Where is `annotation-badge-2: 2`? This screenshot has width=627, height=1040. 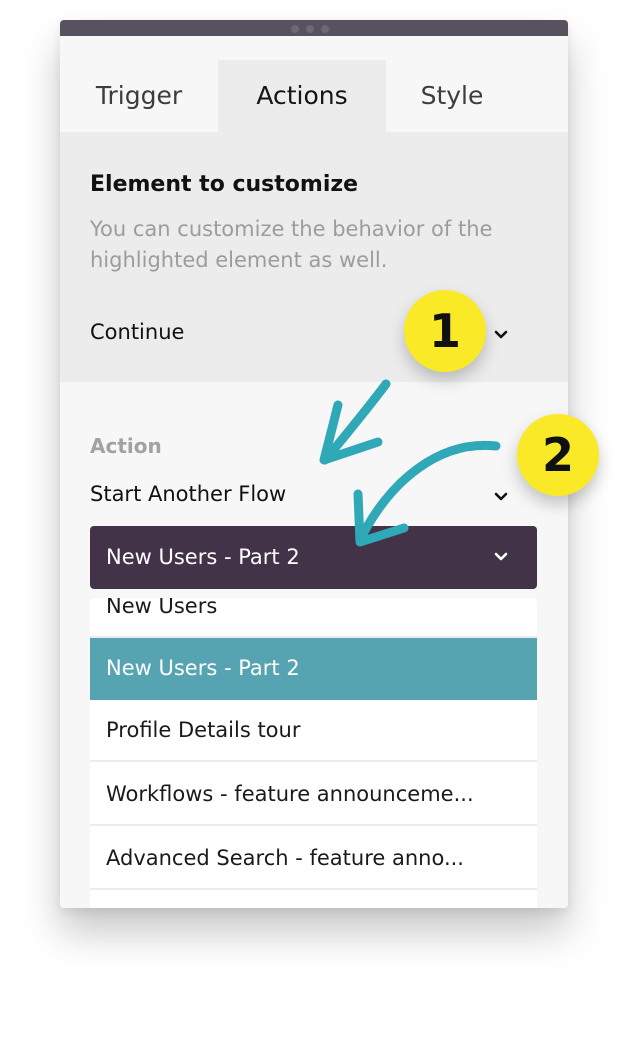
annotation-badge-2: 2 is located at coordinates (558, 455).